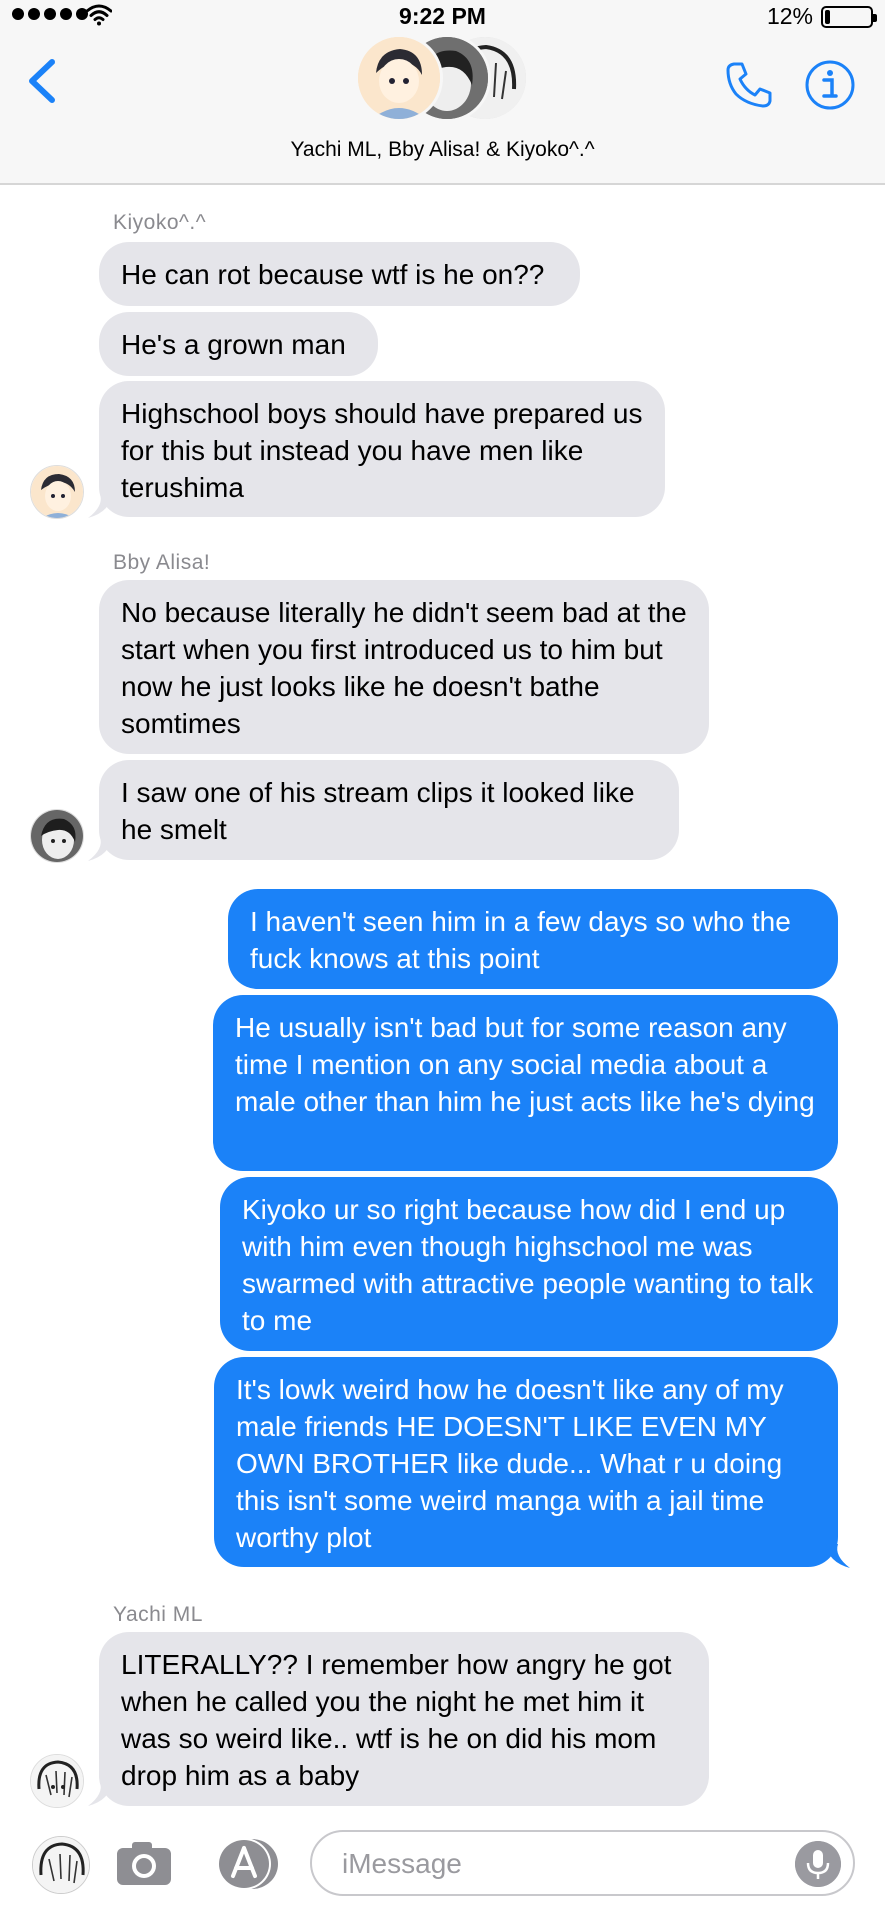 The height and width of the screenshot is (1920, 885). I want to click on phone-icon, so click(749, 85).